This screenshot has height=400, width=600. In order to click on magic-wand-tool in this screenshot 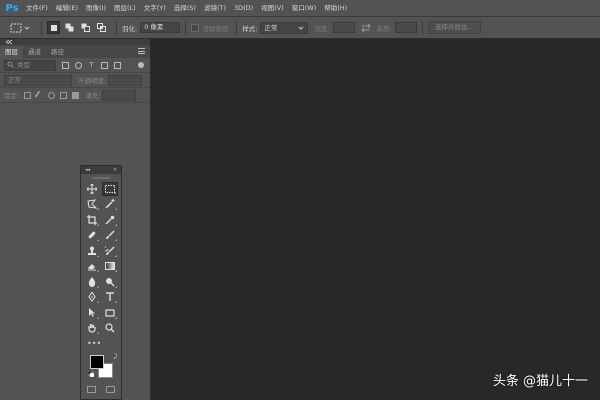, I will do `click(110, 204)`.